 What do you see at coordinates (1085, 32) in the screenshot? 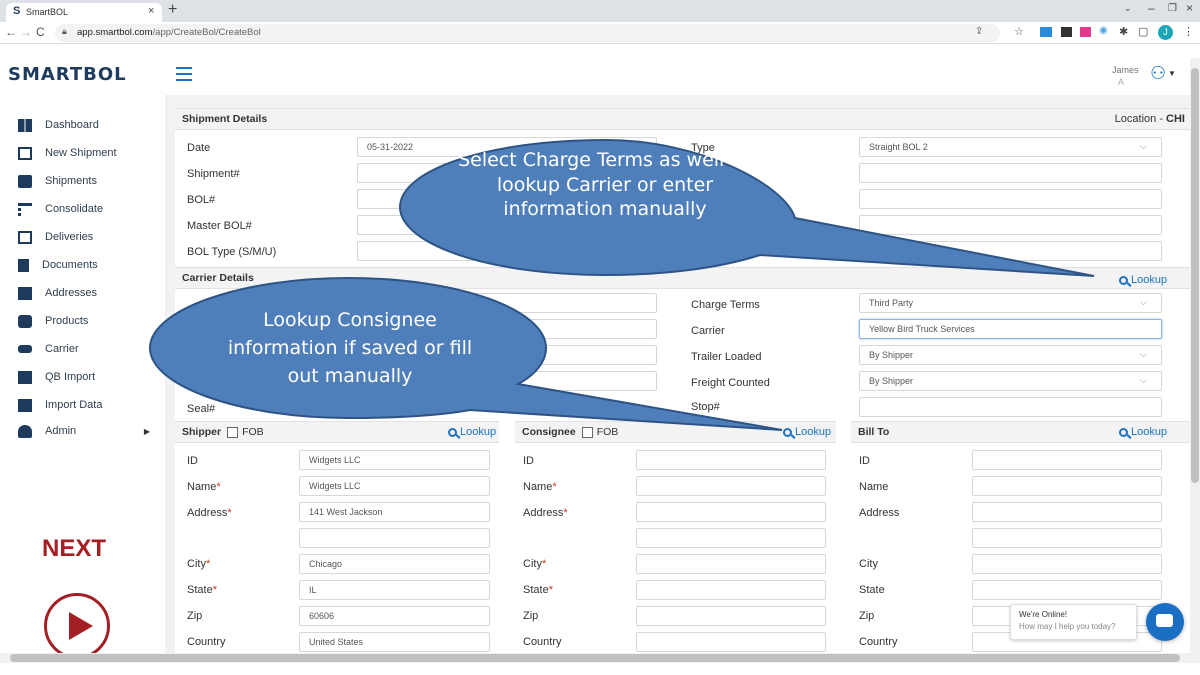
I see `extension-dollar-icon` at bounding box center [1085, 32].